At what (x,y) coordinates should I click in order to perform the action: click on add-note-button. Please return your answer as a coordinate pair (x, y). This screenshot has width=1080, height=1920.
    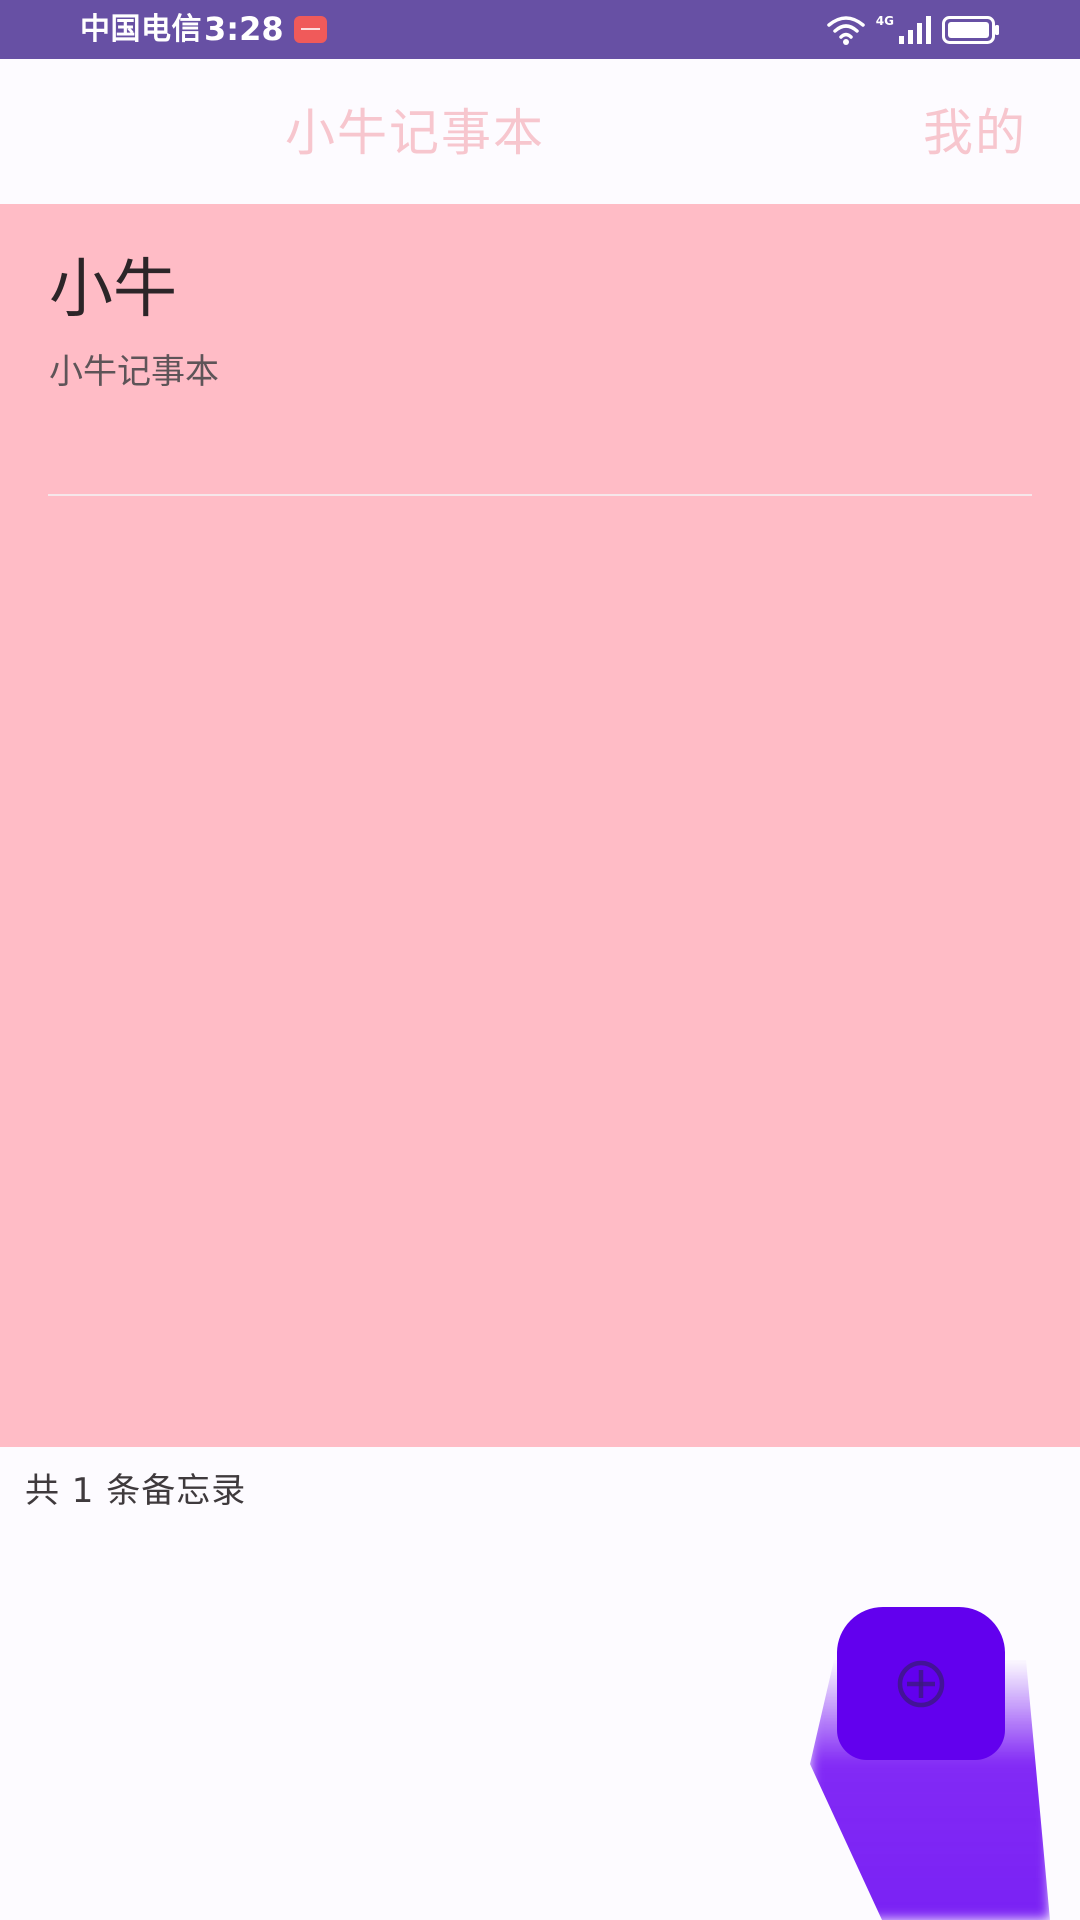
    Looking at the image, I should click on (921, 1683).